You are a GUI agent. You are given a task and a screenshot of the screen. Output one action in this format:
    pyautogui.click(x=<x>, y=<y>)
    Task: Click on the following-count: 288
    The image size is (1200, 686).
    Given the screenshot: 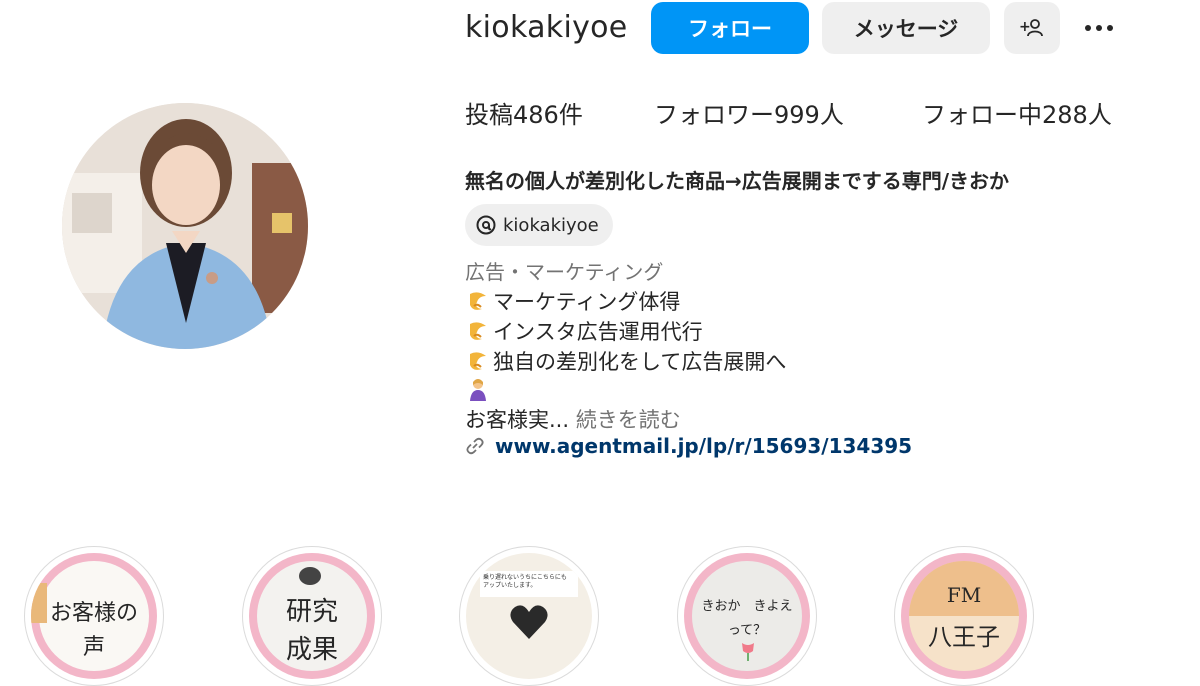 What is the action you would take?
    pyautogui.click(x=1065, y=115)
    